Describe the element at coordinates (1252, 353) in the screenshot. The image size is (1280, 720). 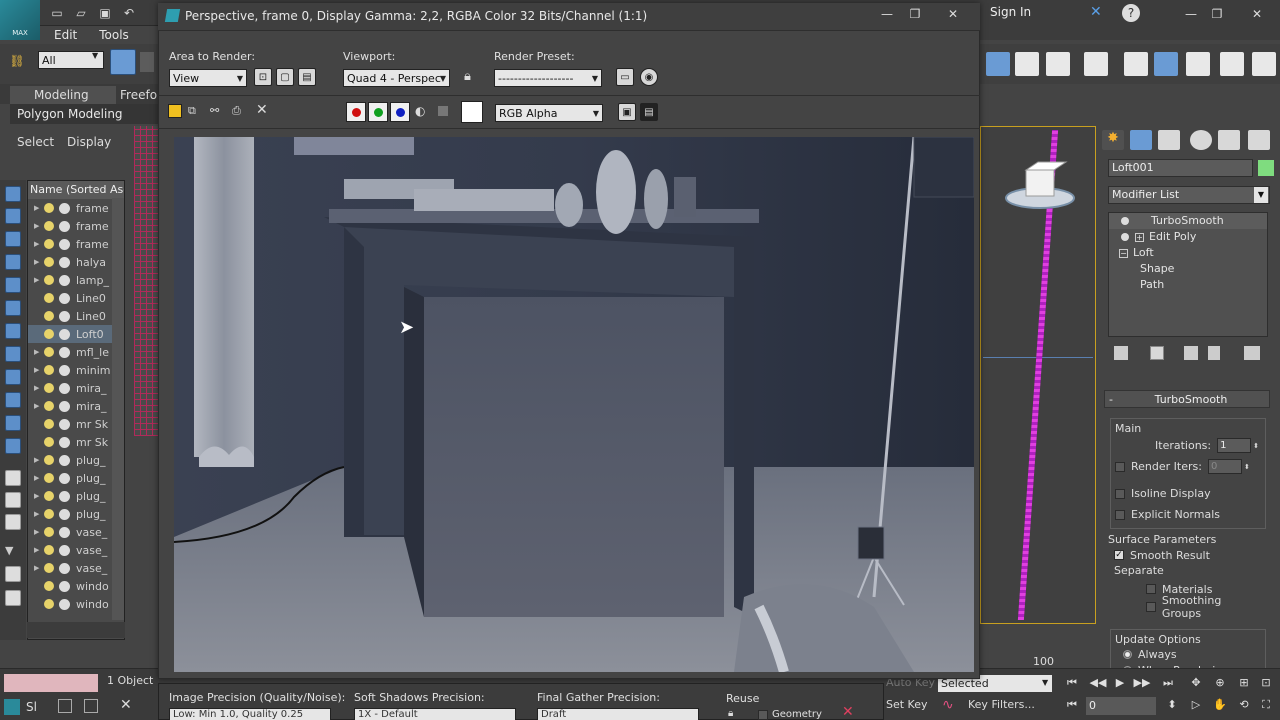
I see `configure-modifier-sets-icon` at that location.